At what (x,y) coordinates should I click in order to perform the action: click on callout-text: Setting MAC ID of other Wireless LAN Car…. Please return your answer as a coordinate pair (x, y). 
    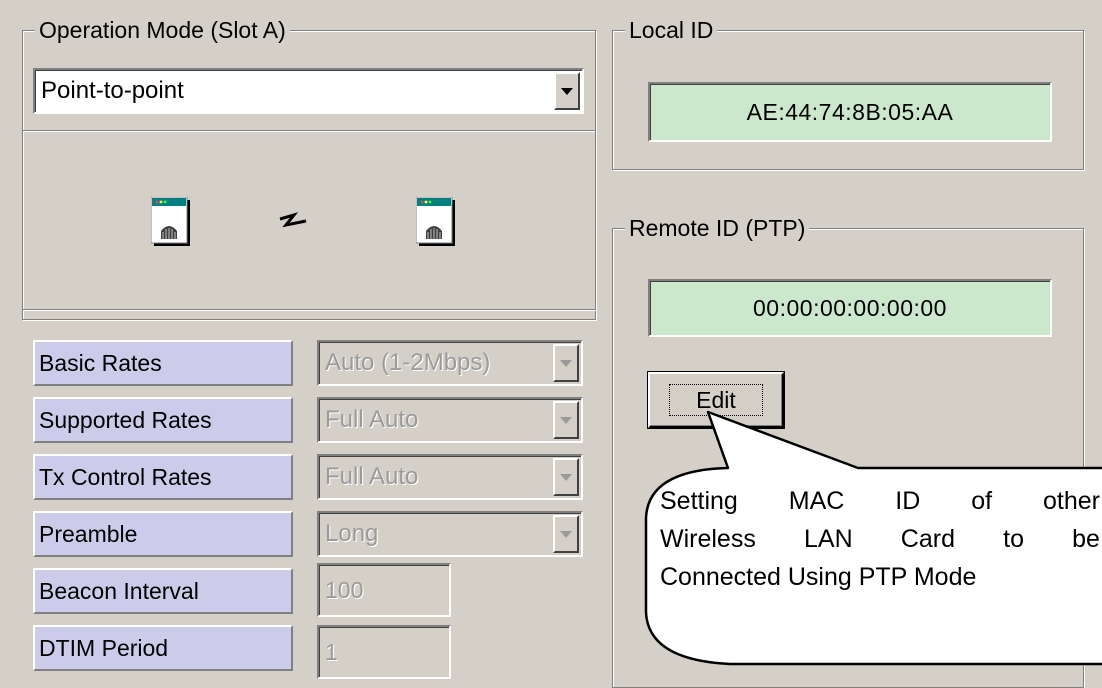
    Looking at the image, I should click on (880, 539).